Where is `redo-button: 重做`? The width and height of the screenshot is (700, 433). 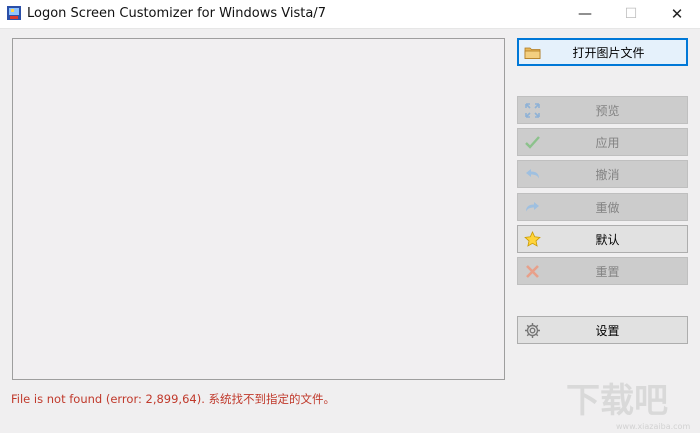 redo-button: 重做 is located at coordinates (602, 207).